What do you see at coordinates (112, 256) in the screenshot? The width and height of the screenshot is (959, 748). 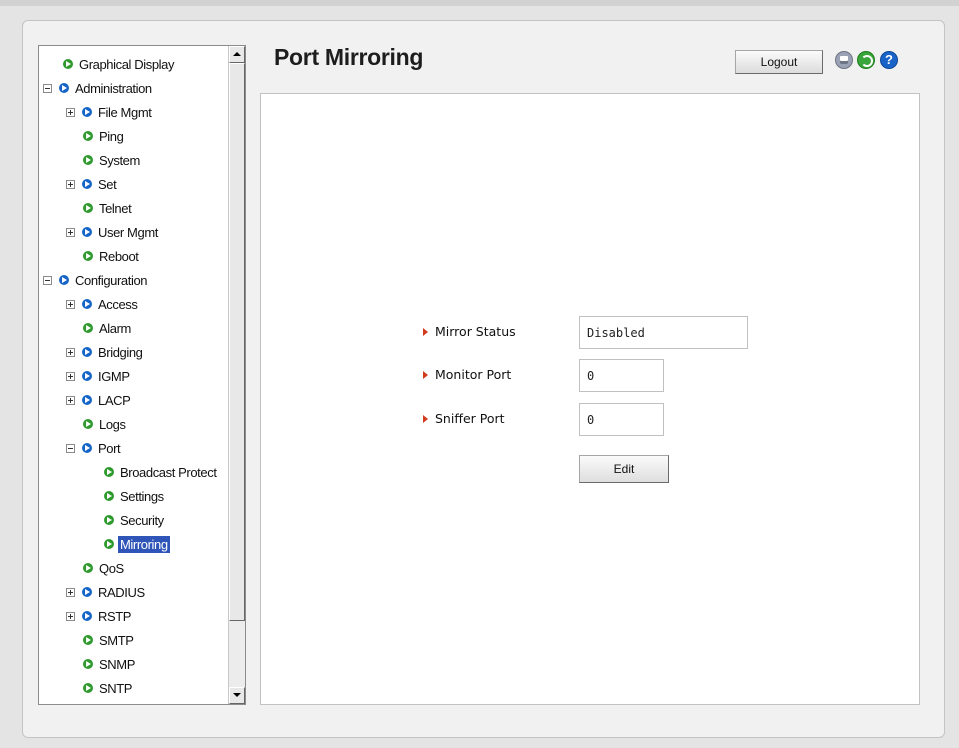 I see `nav-item-reboot: Reboot` at bounding box center [112, 256].